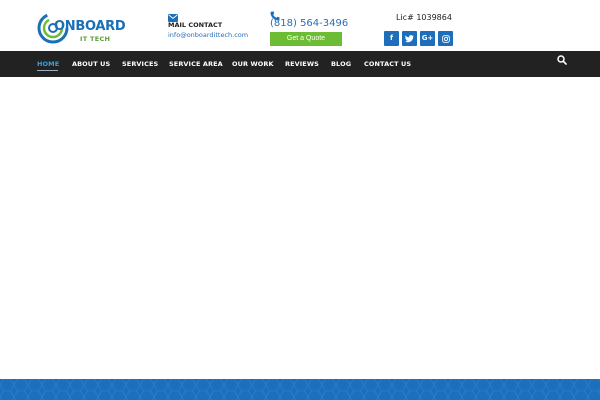 The width and height of the screenshot is (600, 400). What do you see at coordinates (424, 17) in the screenshot?
I see `license-number: Lic# 1039864` at bounding box center [424, 17].